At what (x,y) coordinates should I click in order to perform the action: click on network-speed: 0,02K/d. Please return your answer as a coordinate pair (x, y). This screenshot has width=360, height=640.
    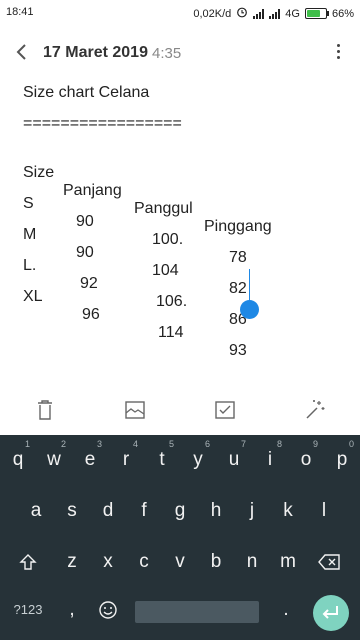
    Looking at the image, I should click on (212, 13).